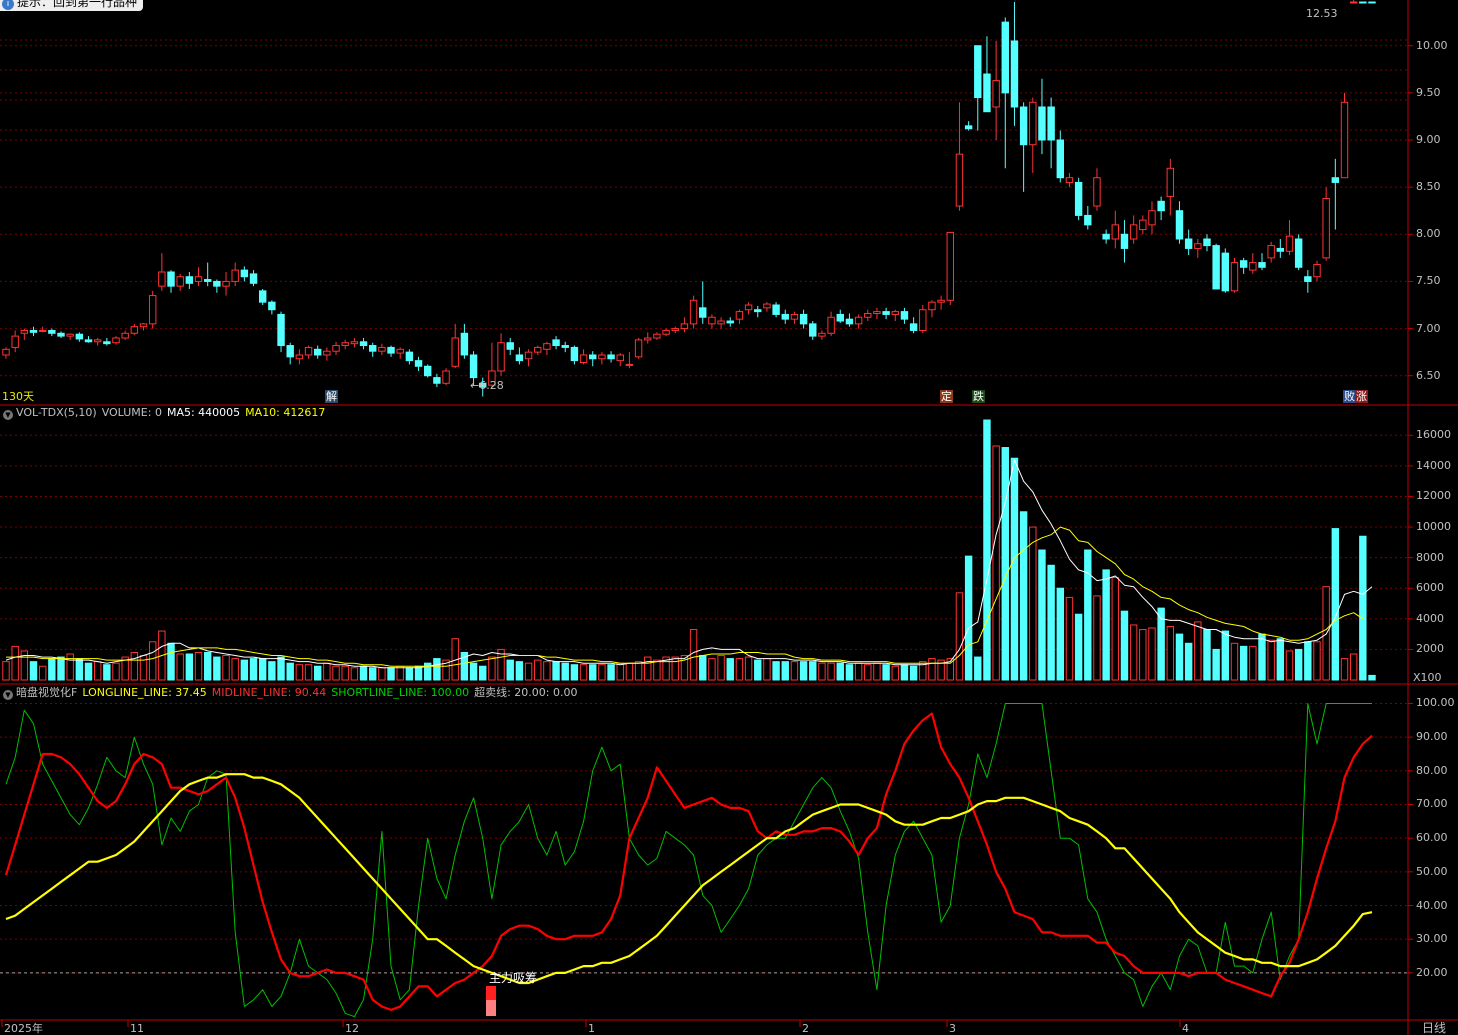 The image size is (1458, 1035). I want to click on accumulation-marker, so click(491, 993).